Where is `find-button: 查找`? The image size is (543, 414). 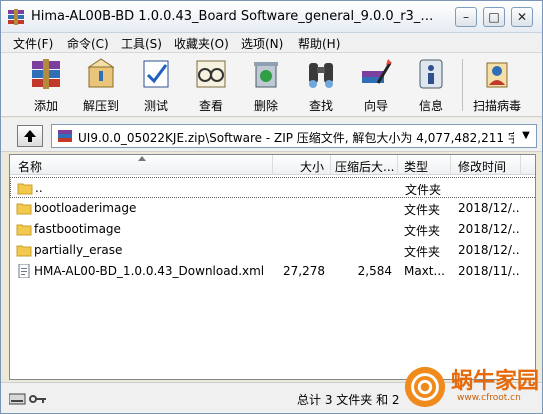
find-button: 查找 is located at coordinates (321, 85).